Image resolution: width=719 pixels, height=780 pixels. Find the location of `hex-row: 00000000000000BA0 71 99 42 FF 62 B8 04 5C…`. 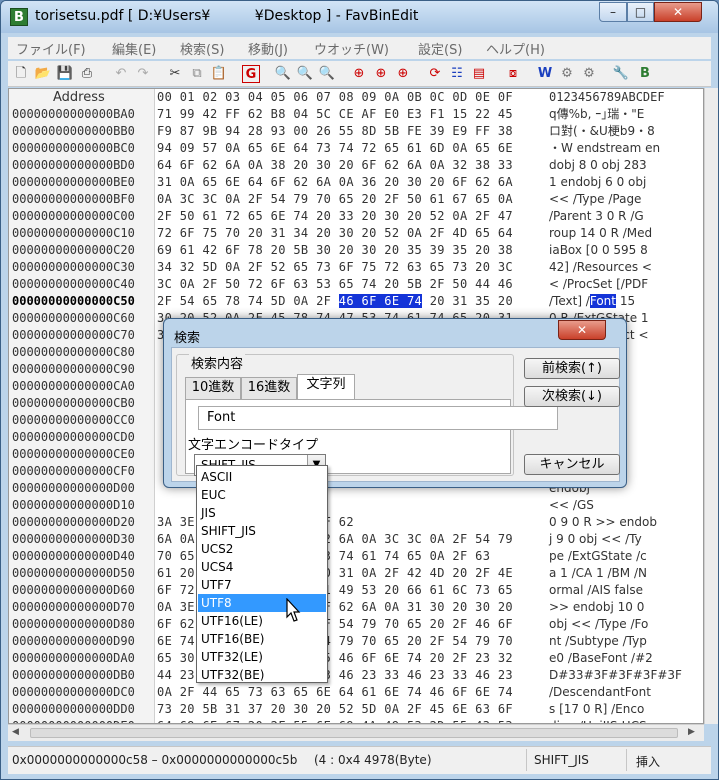

hex-row: 00000000000000BA0 71 99 42 FF 62 B8 04 5C… is located at coordinates (356, 114).